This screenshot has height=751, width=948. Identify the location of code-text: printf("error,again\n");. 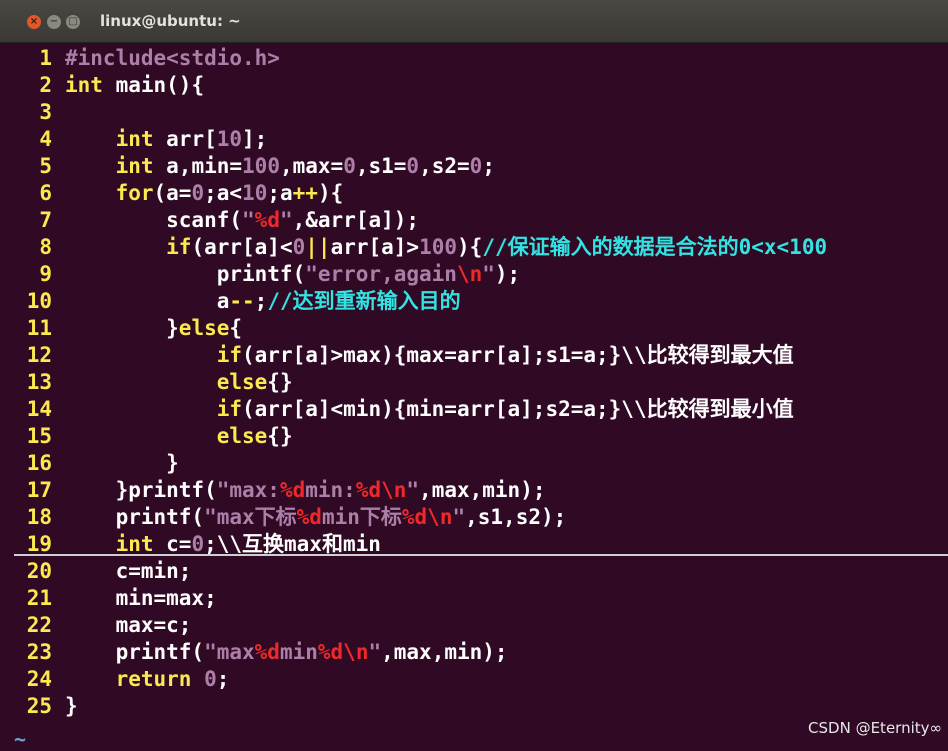
(286, 274).